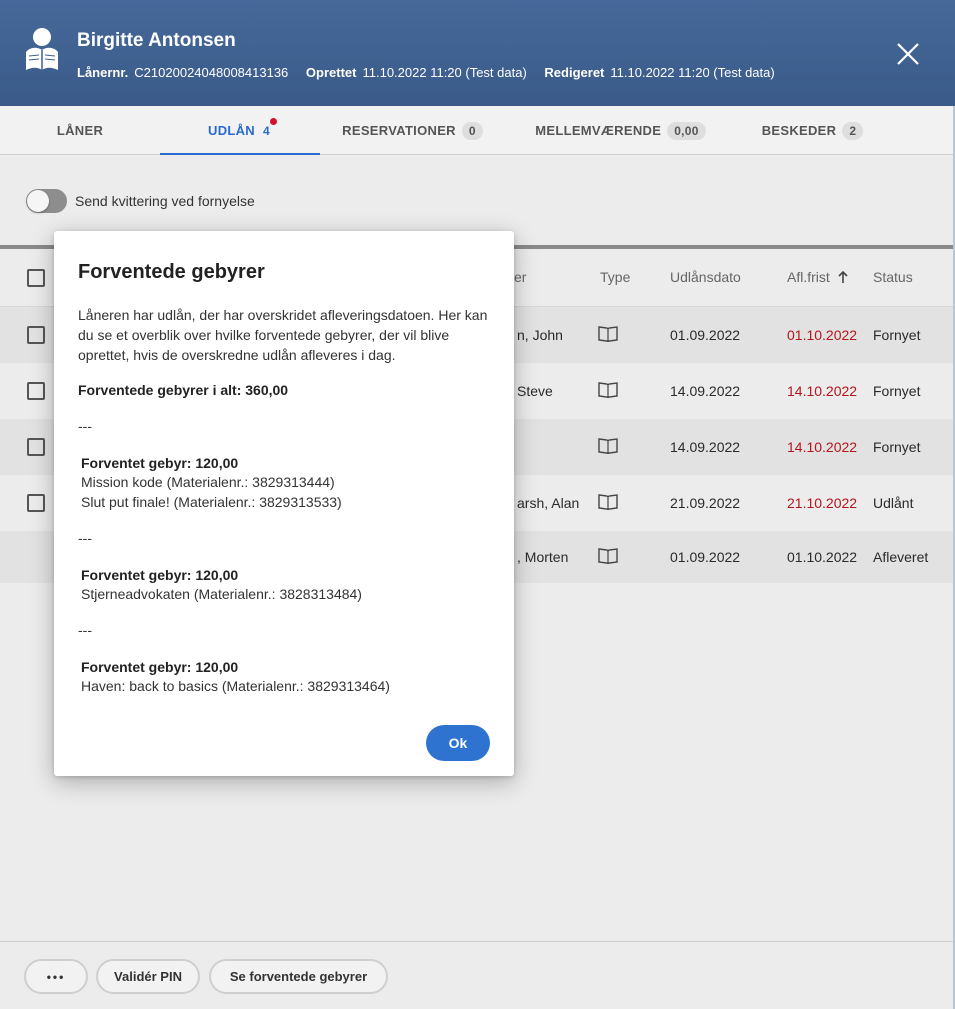 The width and height of the screenshot is (955, 1009). I want to click on col-status: Status, so click(893, 277).